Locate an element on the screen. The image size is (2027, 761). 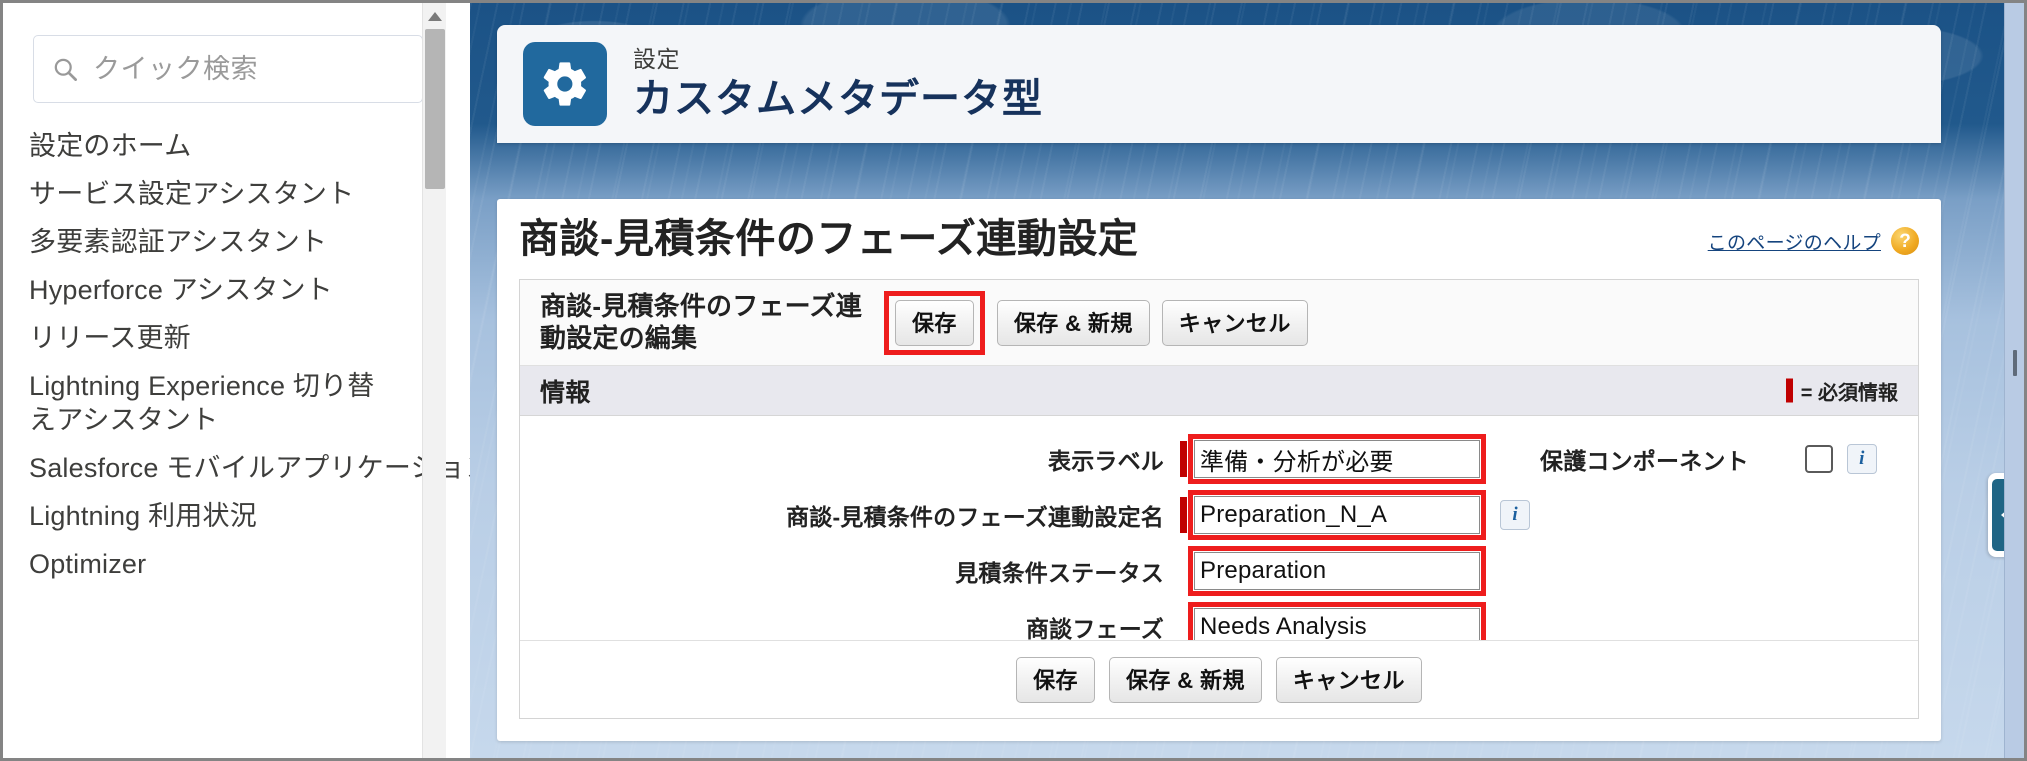
sidebar-item-lightning-usage: Lightning 利用状況 is located at coordinates (224, 516).